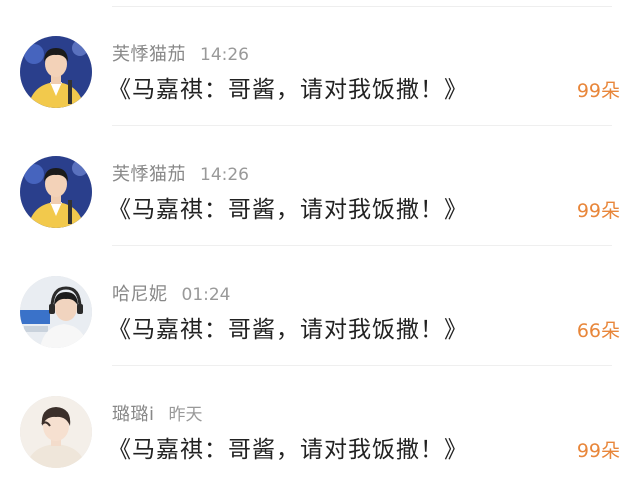 The height and width of the screenshot is (497, 640). I want to click on avatar-boy-headphones-icon, so click(56, 312).